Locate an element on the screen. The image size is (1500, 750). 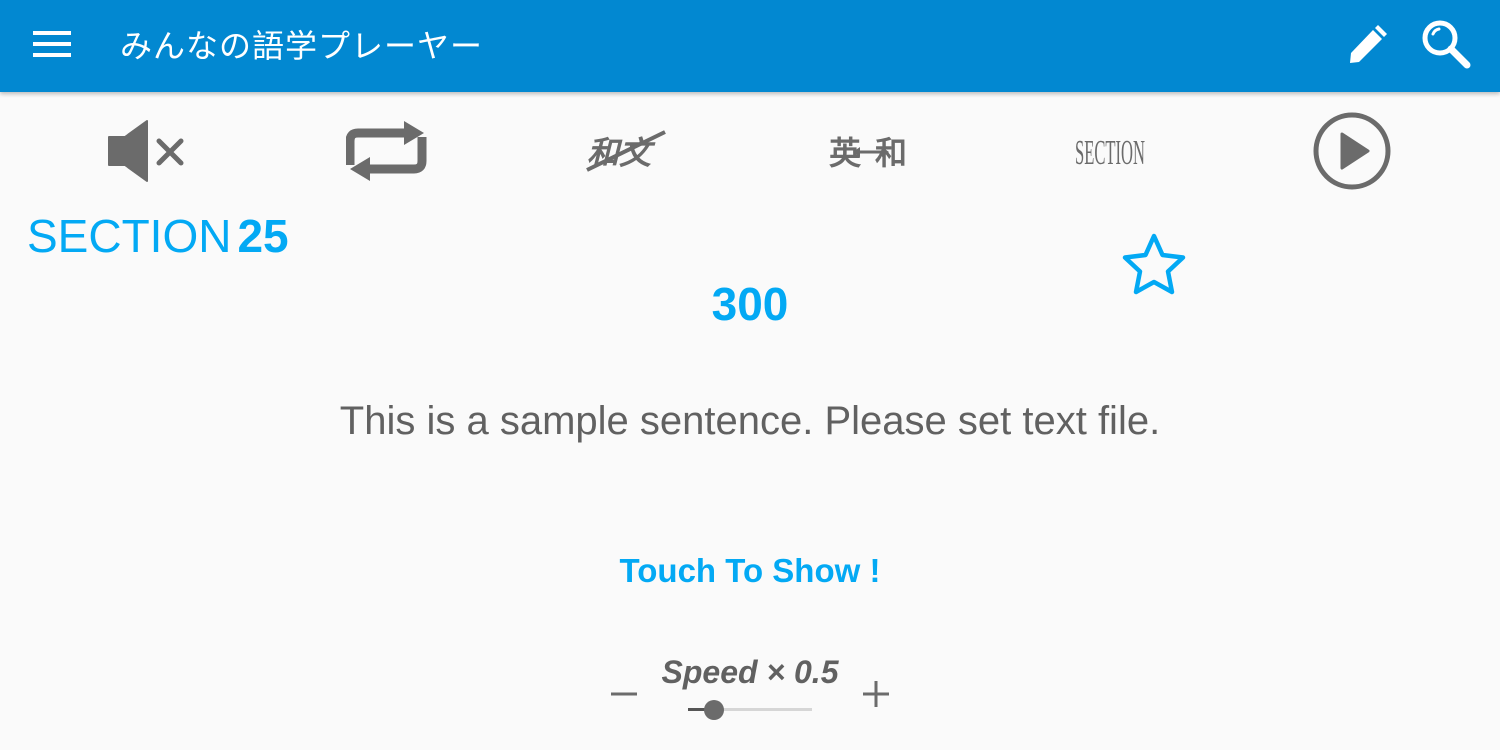
search-button is located at coordinates (1446, 46).